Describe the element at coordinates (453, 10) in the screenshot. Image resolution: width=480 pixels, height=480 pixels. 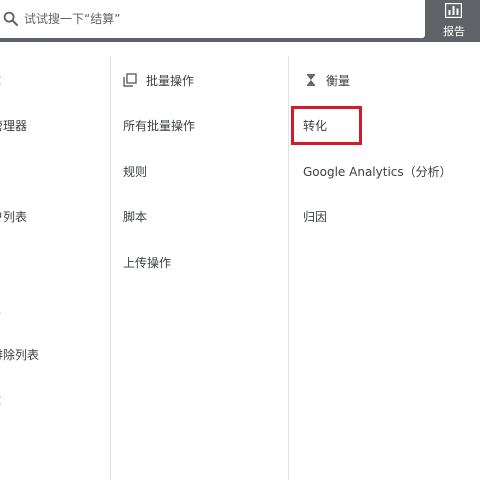
I see `bar-chart-icon` at that location.